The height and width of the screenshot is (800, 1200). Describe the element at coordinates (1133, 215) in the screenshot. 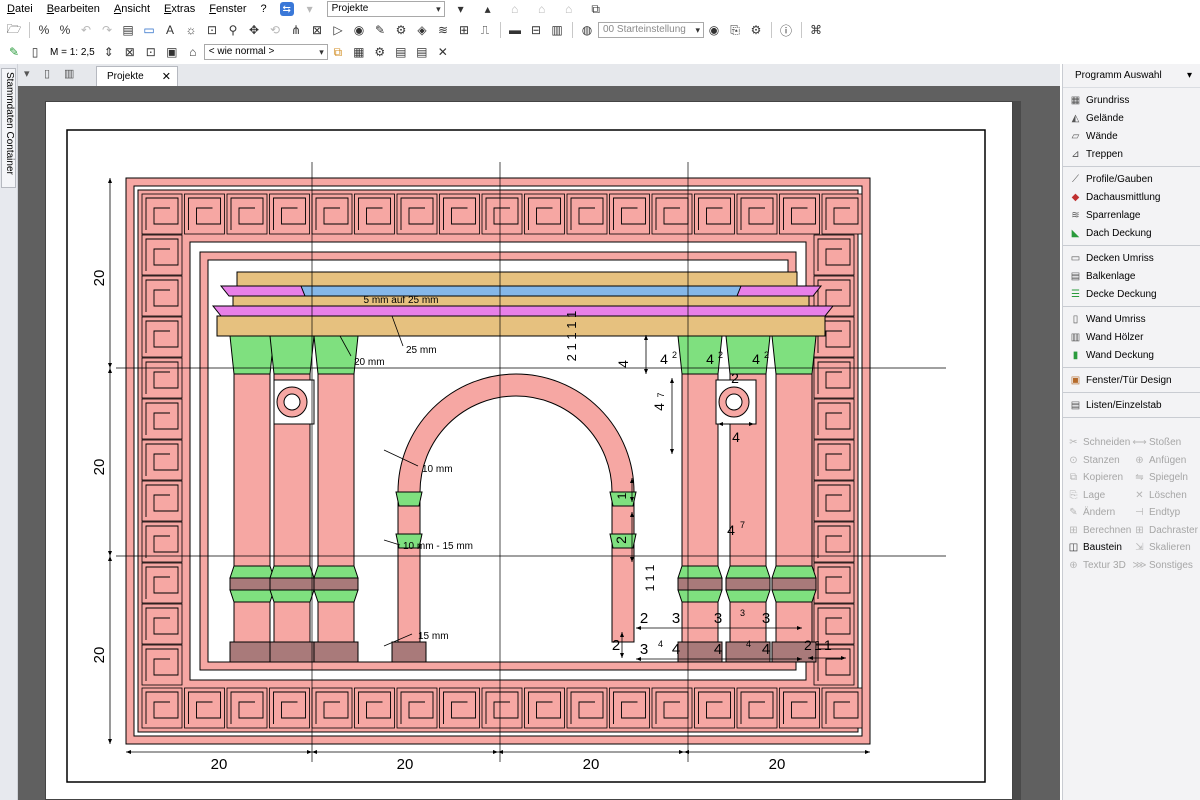

I see `program-item: ≋ Sparrenlage` at that location.